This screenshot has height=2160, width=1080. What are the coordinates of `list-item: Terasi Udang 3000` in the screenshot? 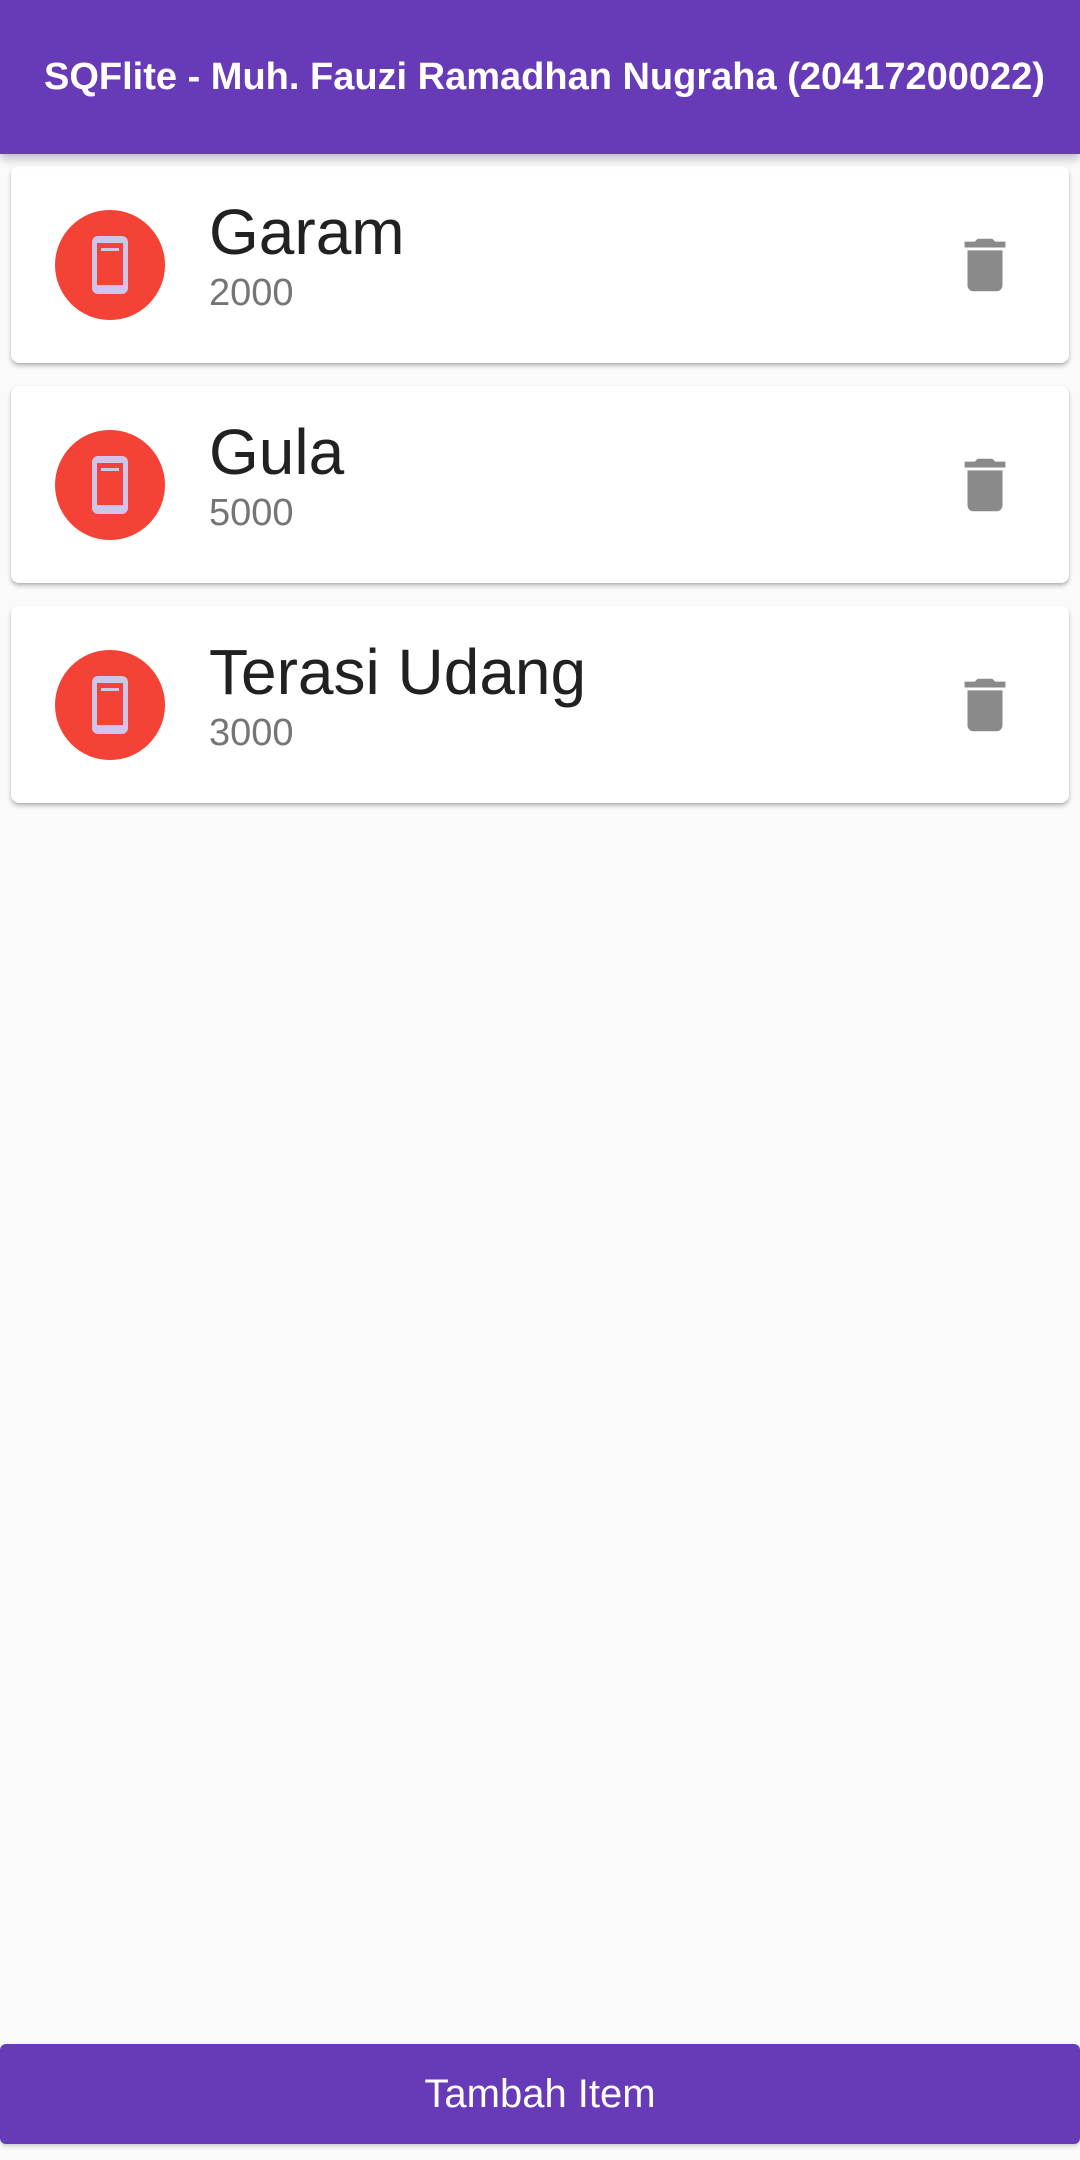 It's located at (540, 704).